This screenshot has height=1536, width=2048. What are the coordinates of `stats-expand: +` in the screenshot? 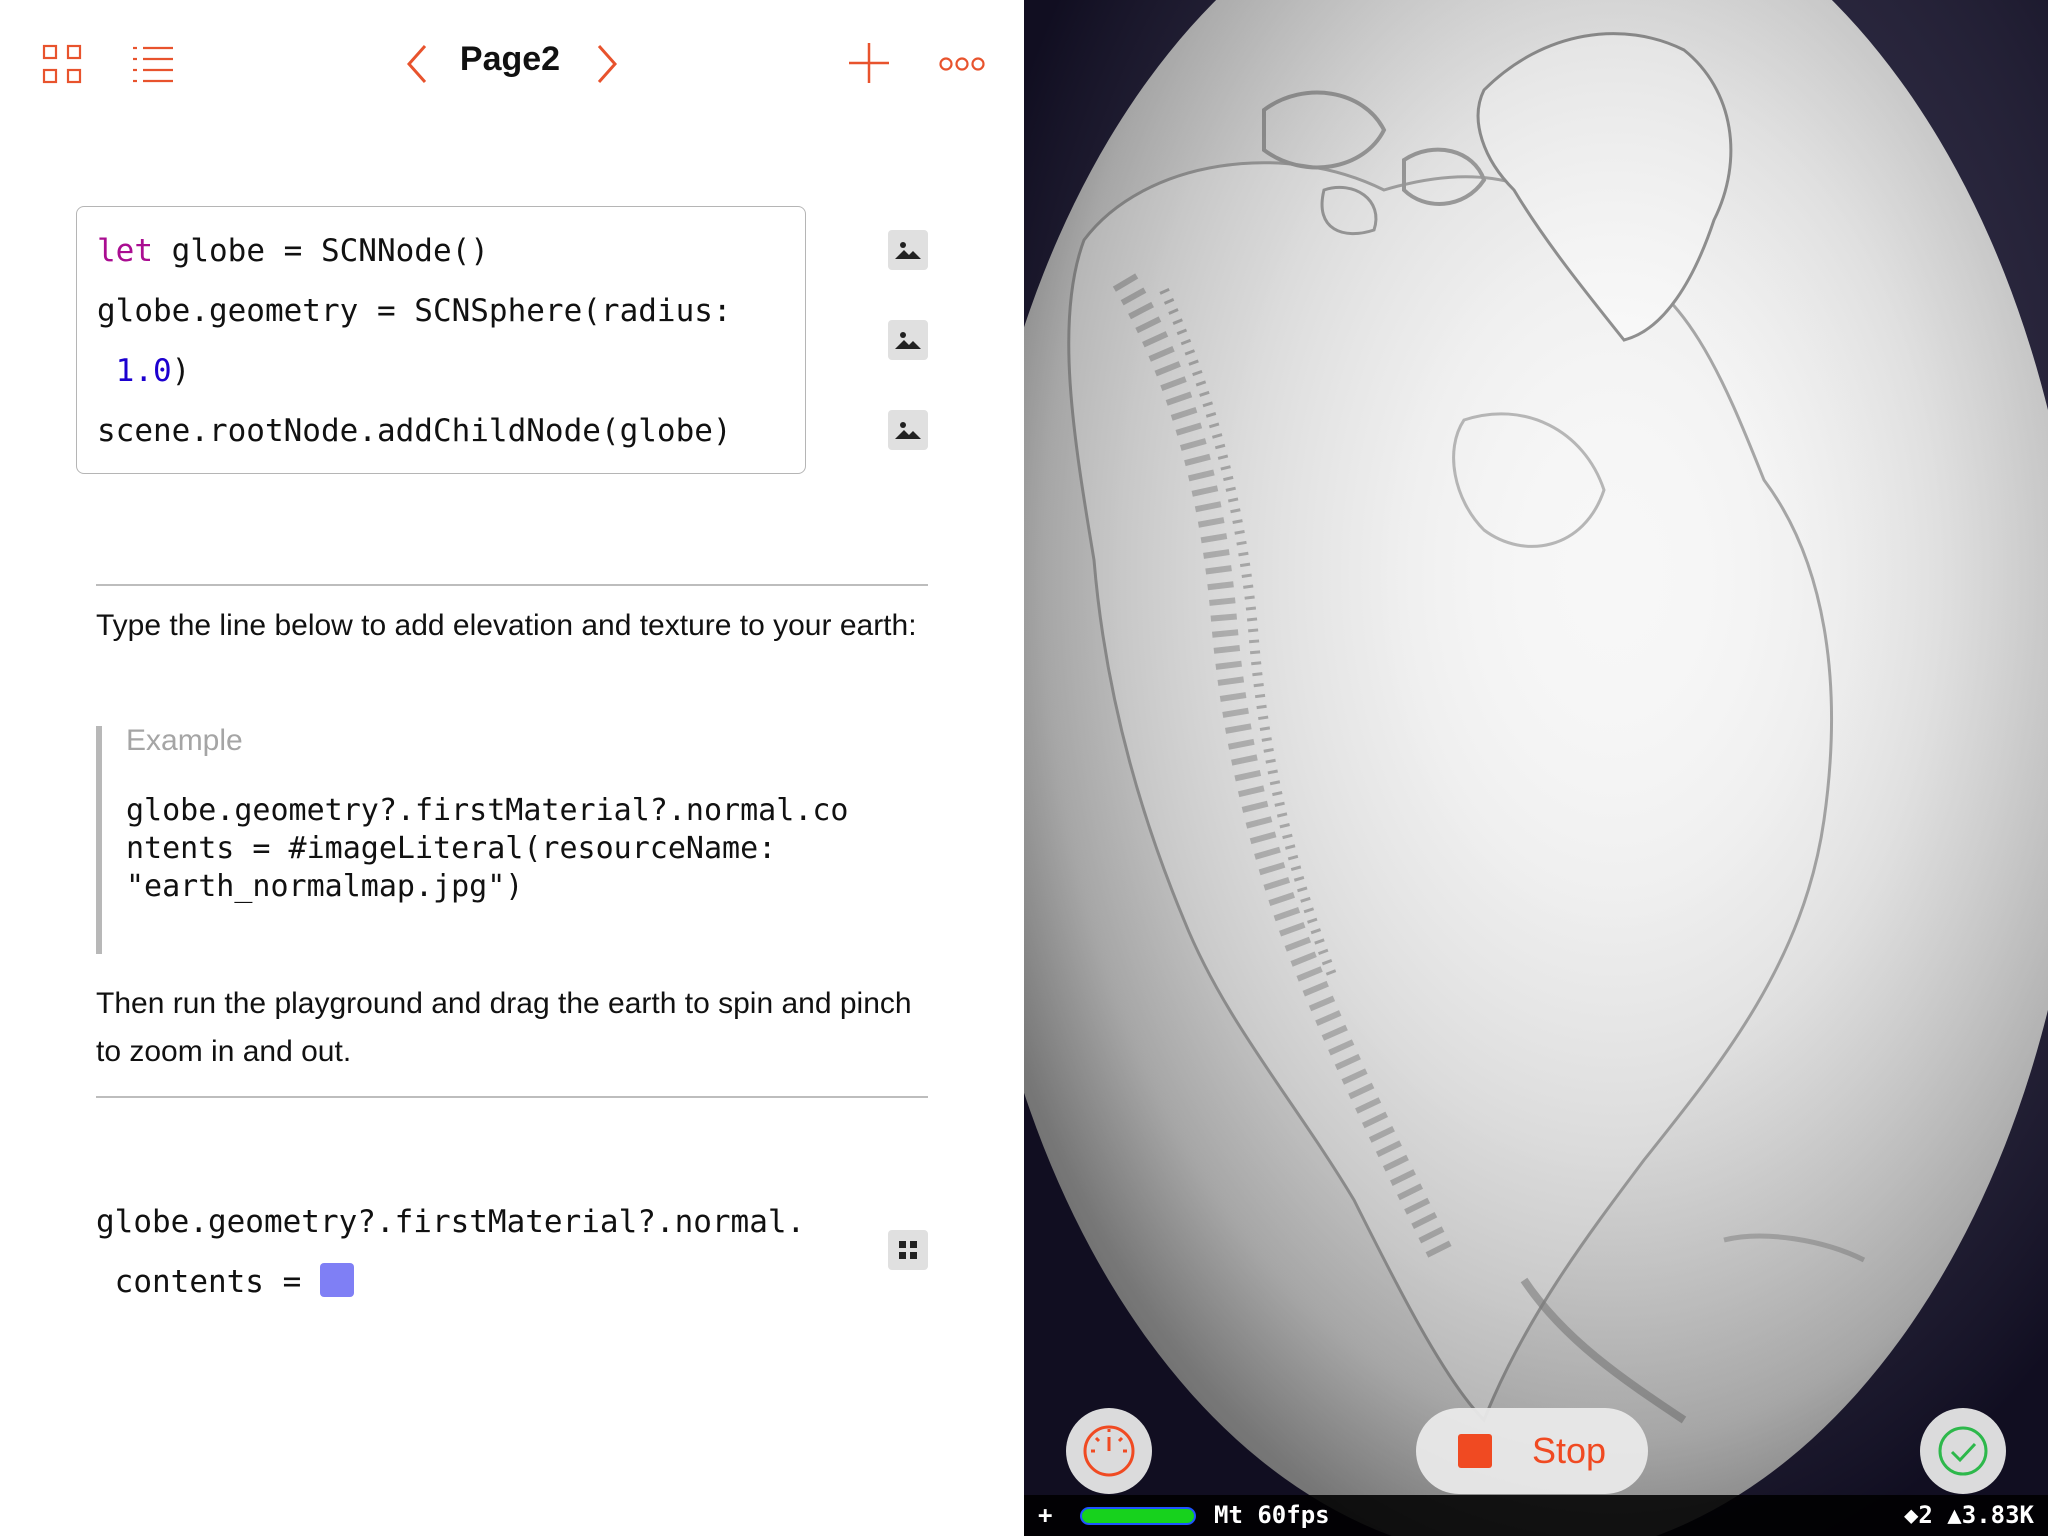 It's located at (1045, 1515).